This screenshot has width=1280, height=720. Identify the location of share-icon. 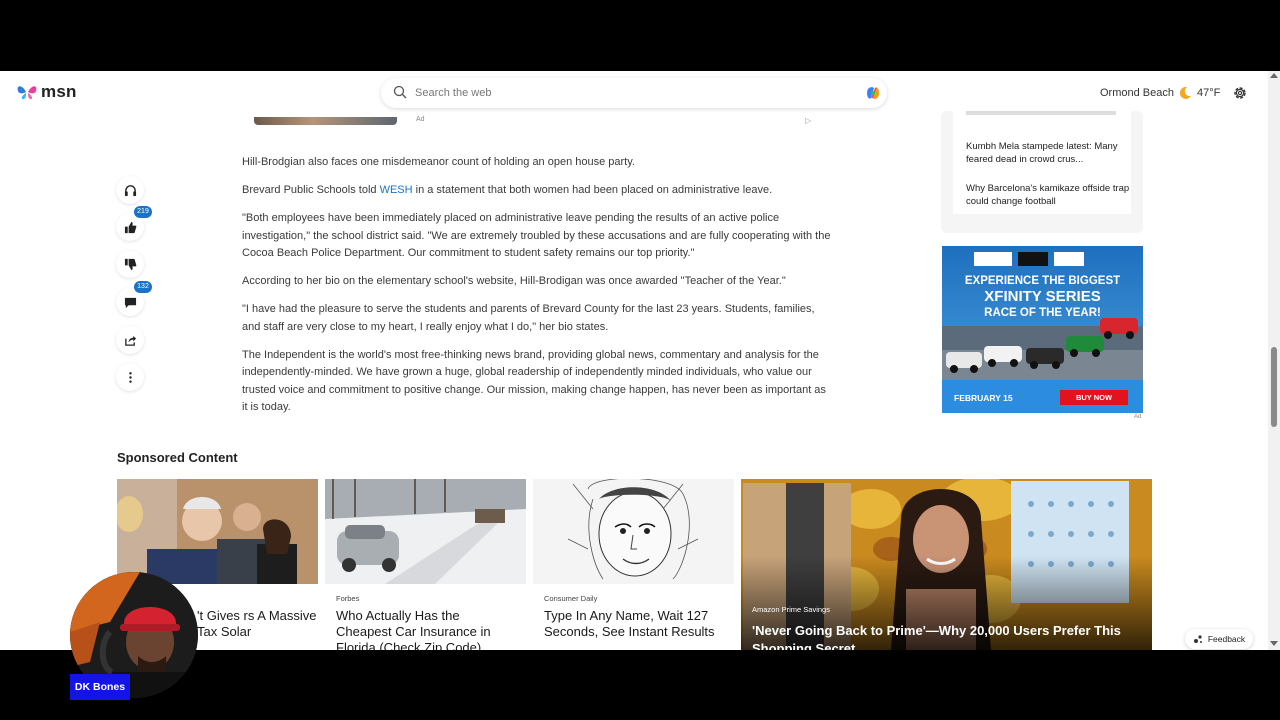
(130, 340).